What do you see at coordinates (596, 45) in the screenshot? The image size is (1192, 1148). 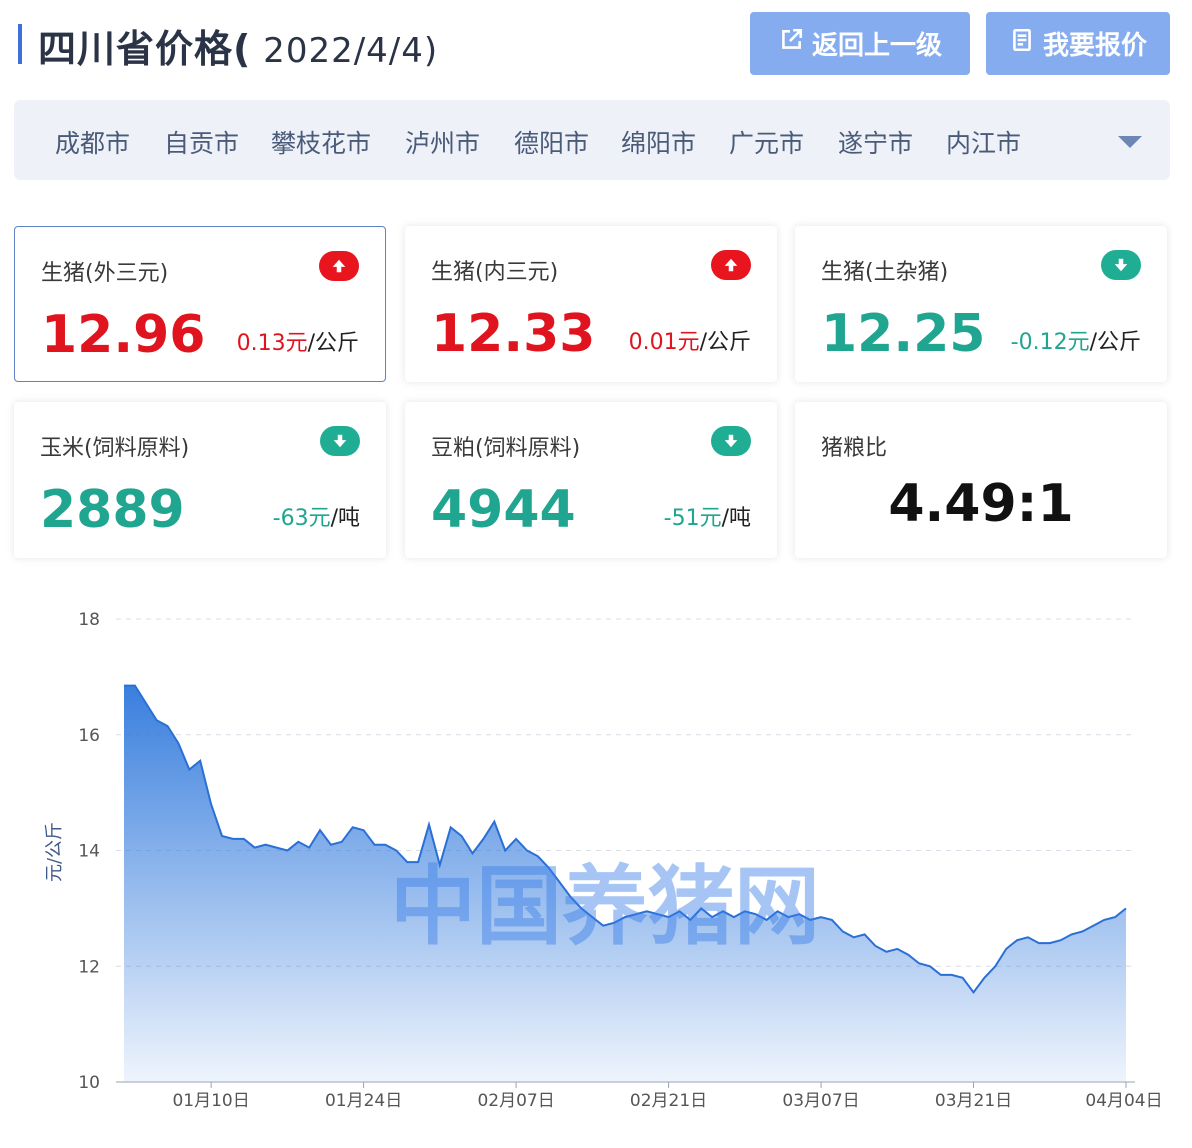 I see `page-header: 四川省价格( 2022/4/4) 返回上一级 我要报价` at bounding box center [596, 45].